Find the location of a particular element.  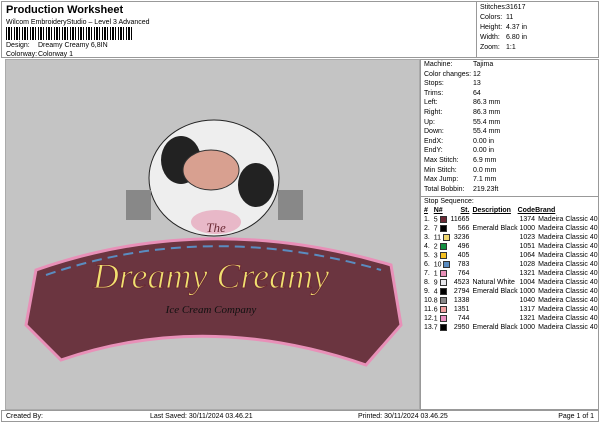

stat-row: Zoom: 1:1 is located at coordinates (538, 48).